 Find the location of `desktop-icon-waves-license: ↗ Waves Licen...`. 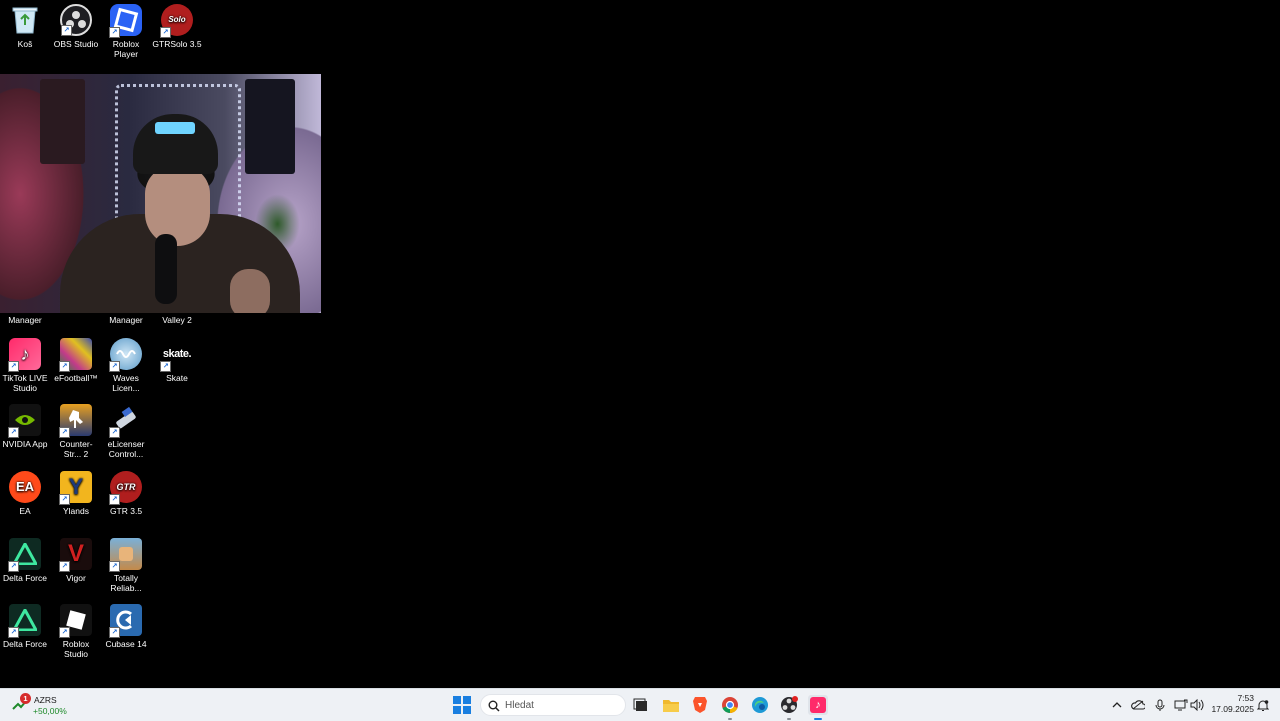

desktop-icon-waves-license: ↗ Waves Licen... is located at coordinates (126, 363).